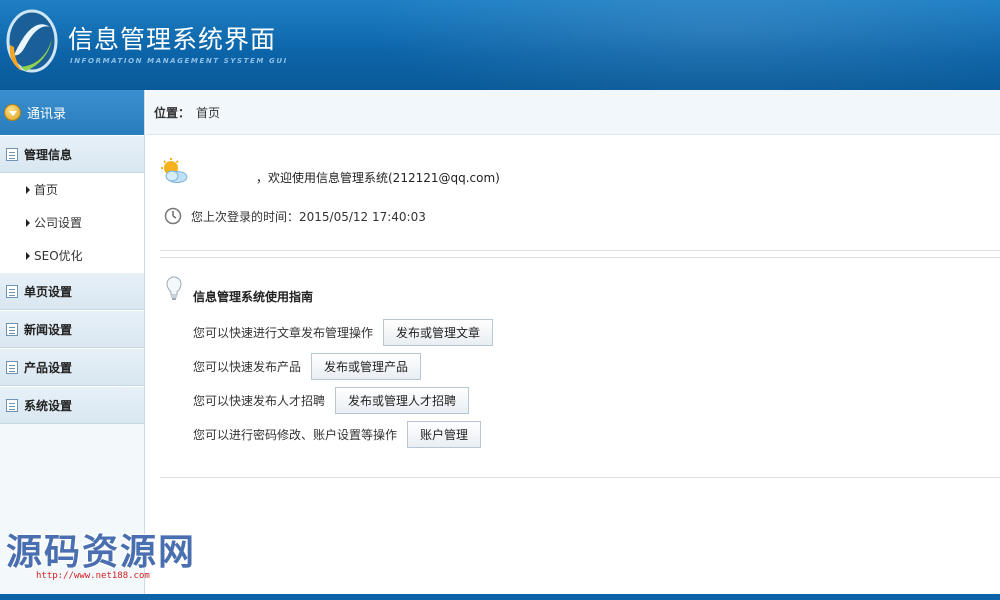 This screenshot has height=600, width=1000. I want to click on guide-row: 您可以快速进行文章发布管理操作 发布或管理文章, so click(343, 332).